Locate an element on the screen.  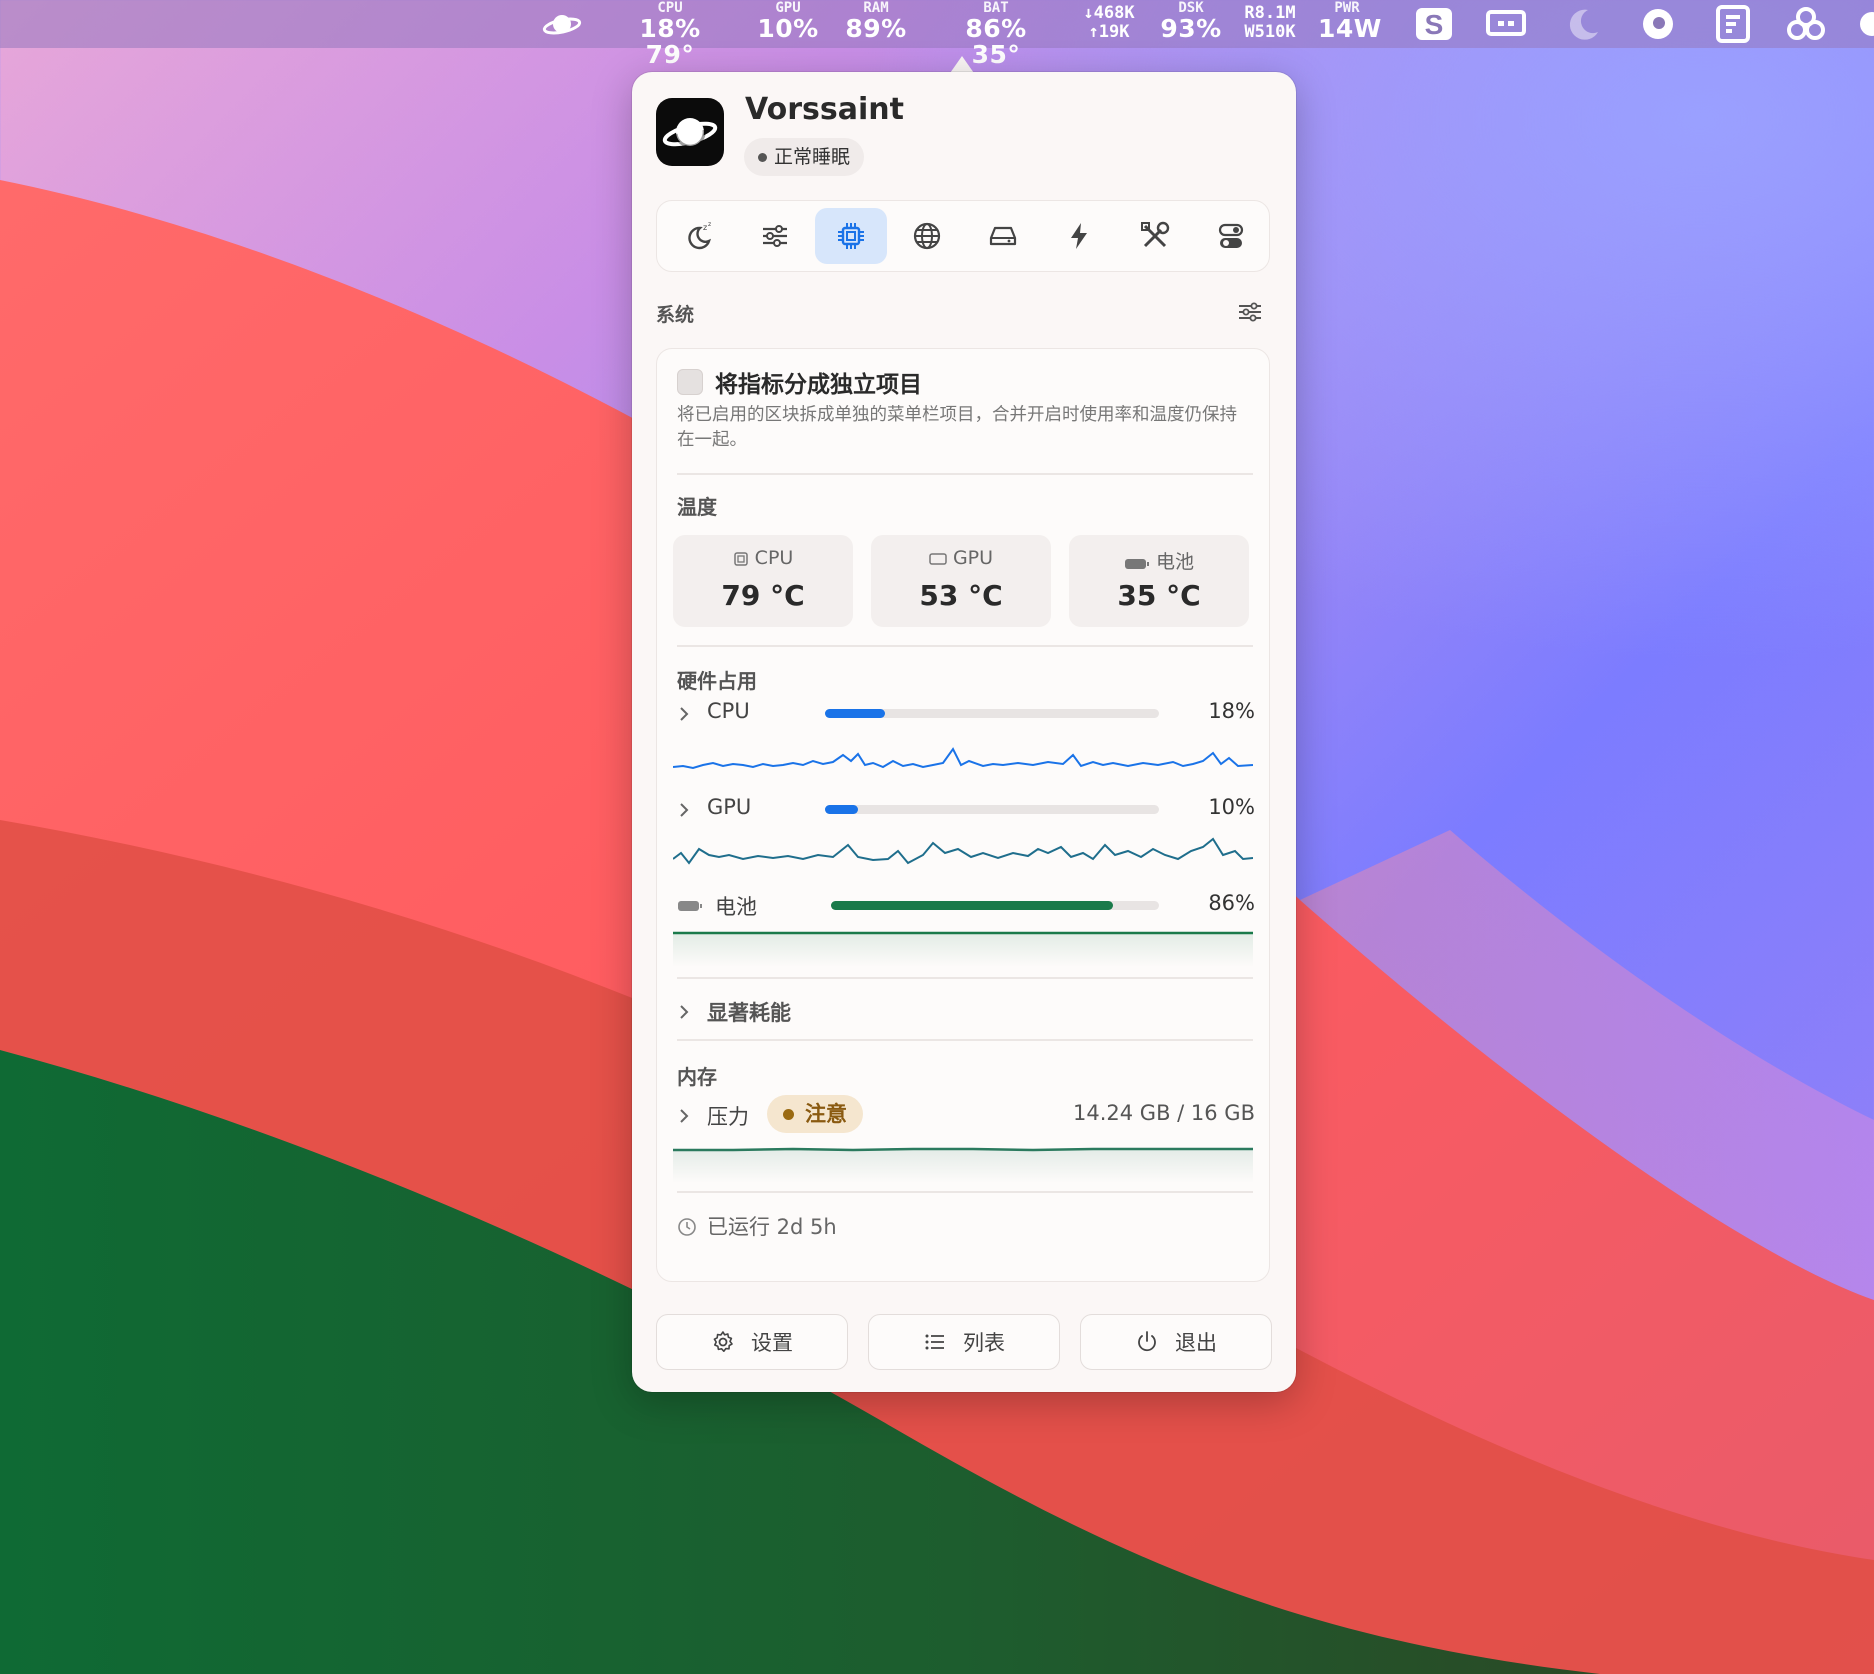
clock-icon is located at coordinates (687, 1227).